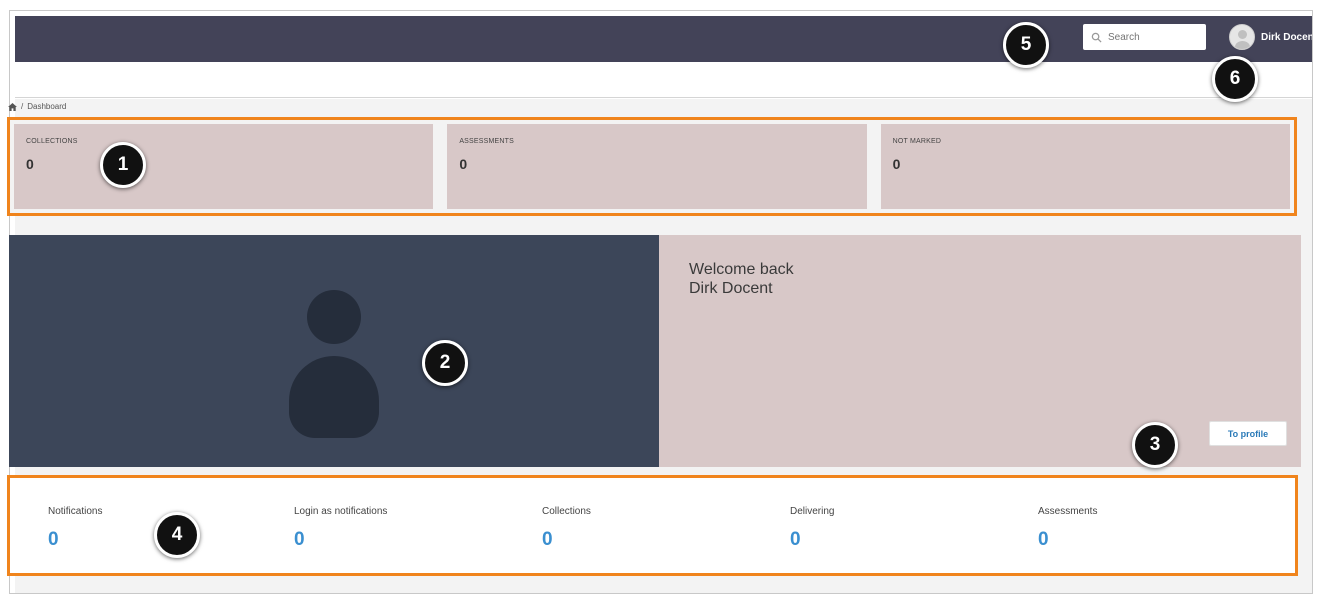  Describe the element at coordinates (47, 106) in the screenshot. I see `breadcrumb-current: Dashboard` at that location.